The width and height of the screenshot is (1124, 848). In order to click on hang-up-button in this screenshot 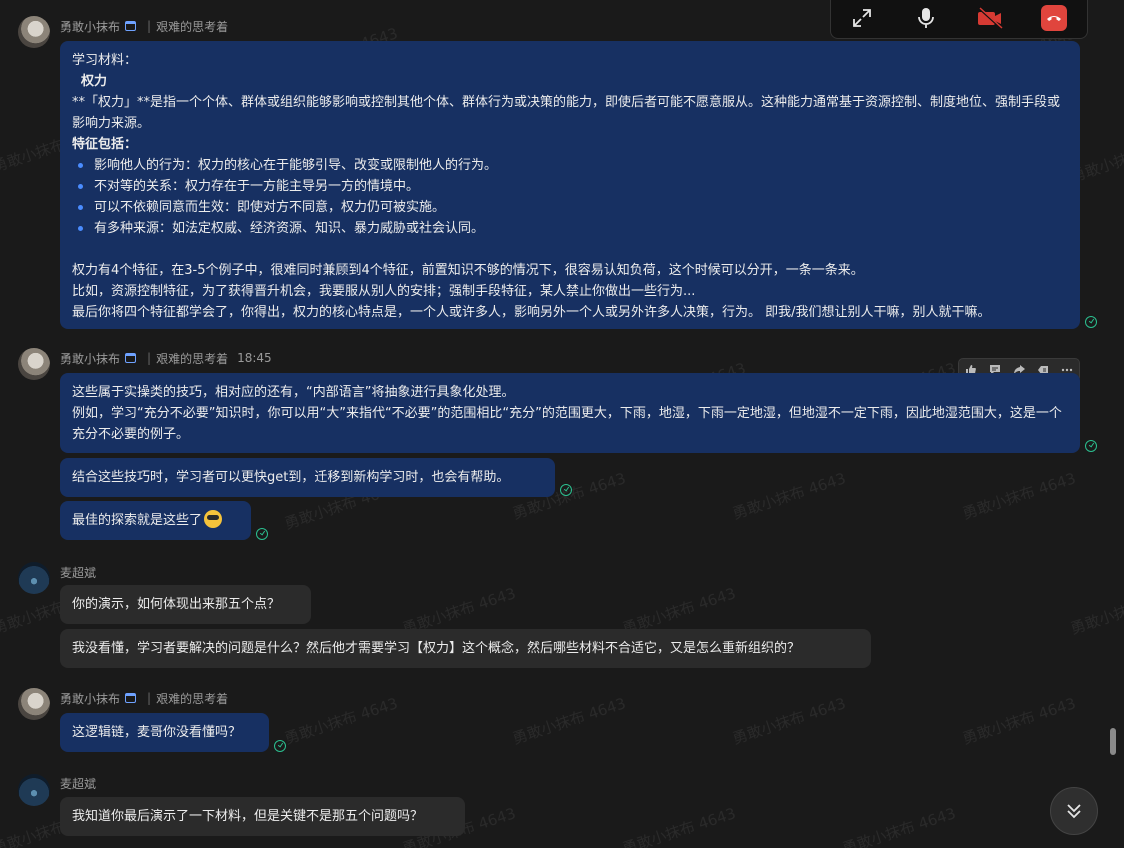, I will do `click(1054, 18)`.